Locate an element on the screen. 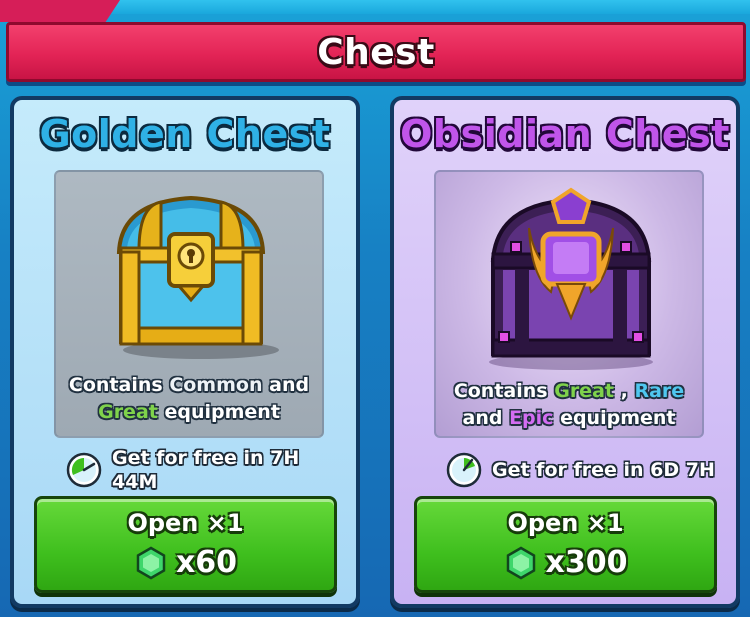  obsidian-chest-icon is located at coordinates (571, 278).